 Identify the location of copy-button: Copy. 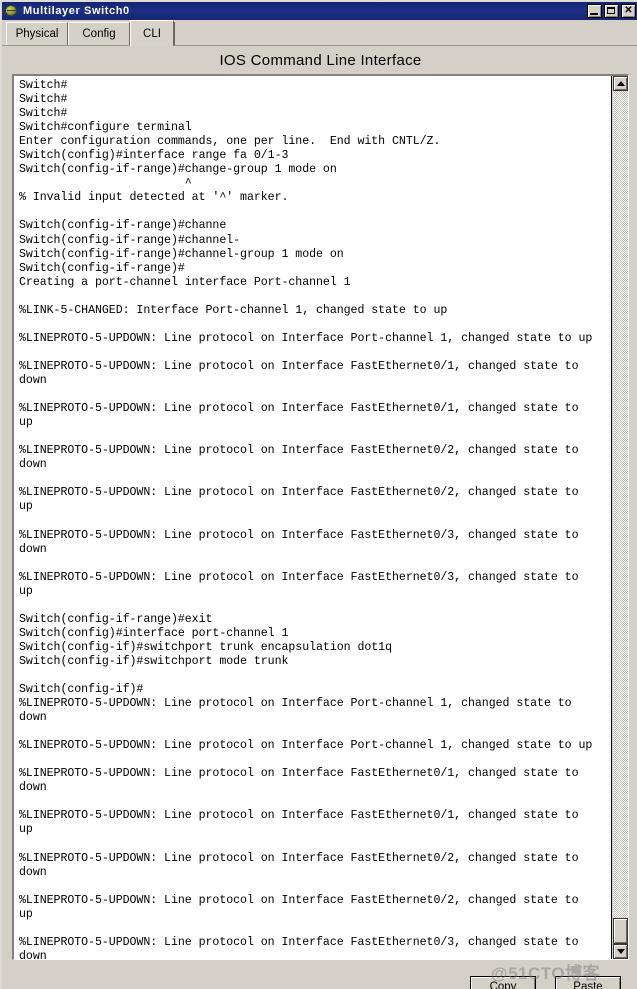
(503, 982).